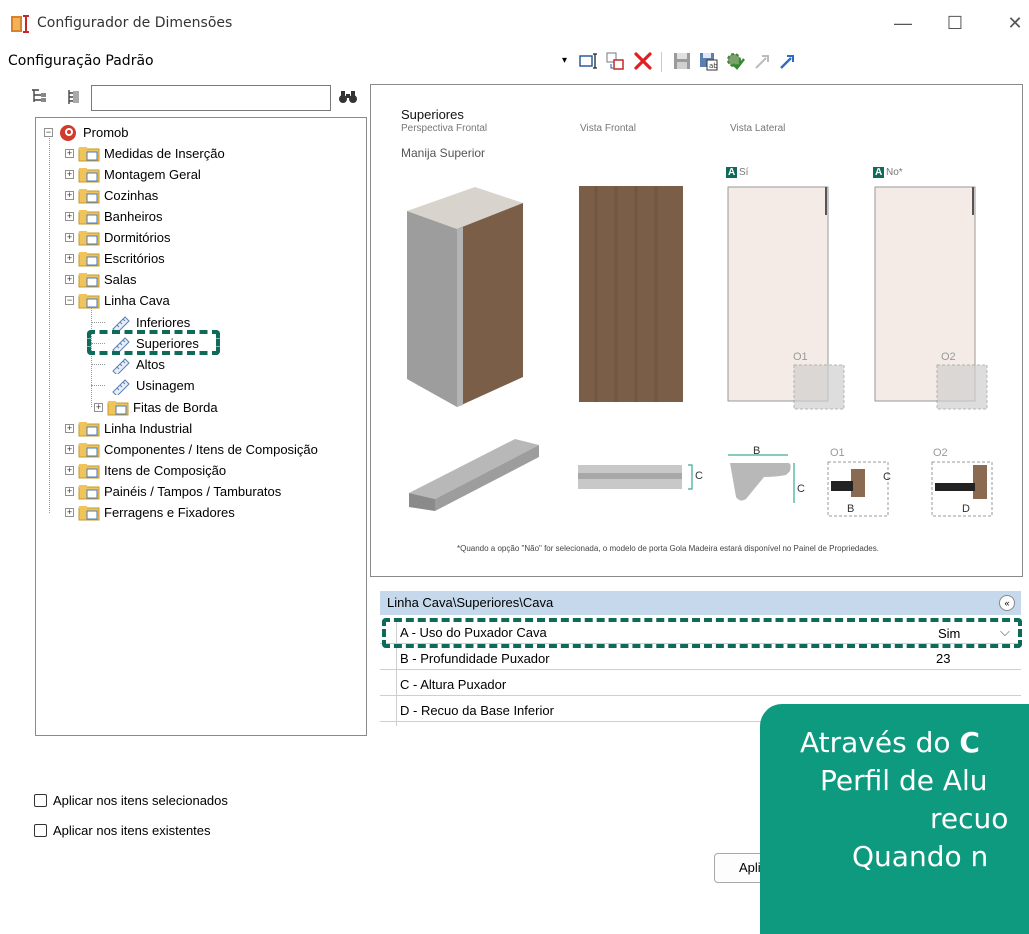 The image size is (1029, 934). What do you see at coordinates (152, 385) in the screenshot?
I see `tree-item-usinagem: Usinagem` at bounding box center [152, 385].